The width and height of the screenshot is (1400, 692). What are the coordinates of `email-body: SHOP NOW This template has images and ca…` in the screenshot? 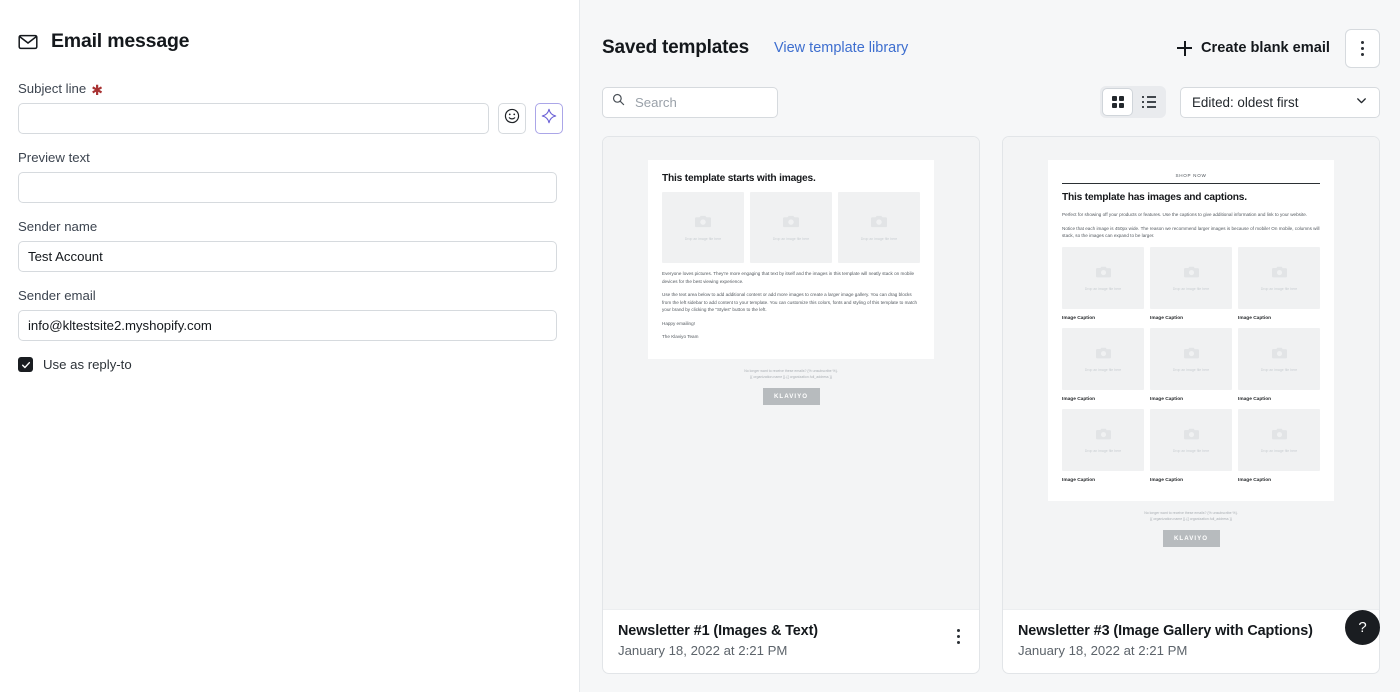 It's located at (1191, 330).